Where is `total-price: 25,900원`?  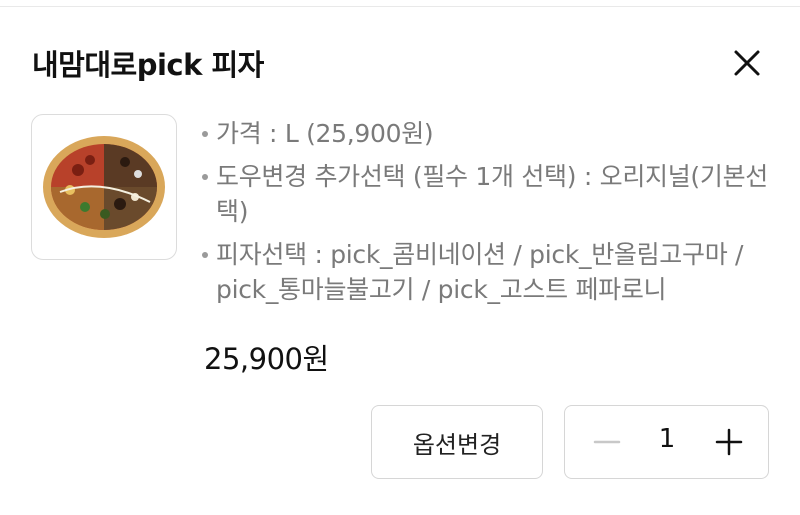
total-price: 25,900원 is located at coordinates (266, 359).